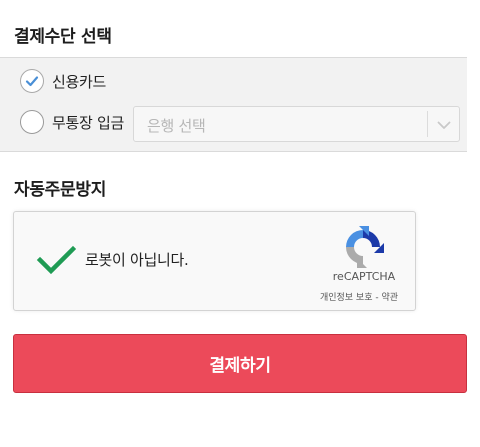  Describe the element at coordinates (444, 125) in the screenshot. I see `chevron-down-icon` at that location.